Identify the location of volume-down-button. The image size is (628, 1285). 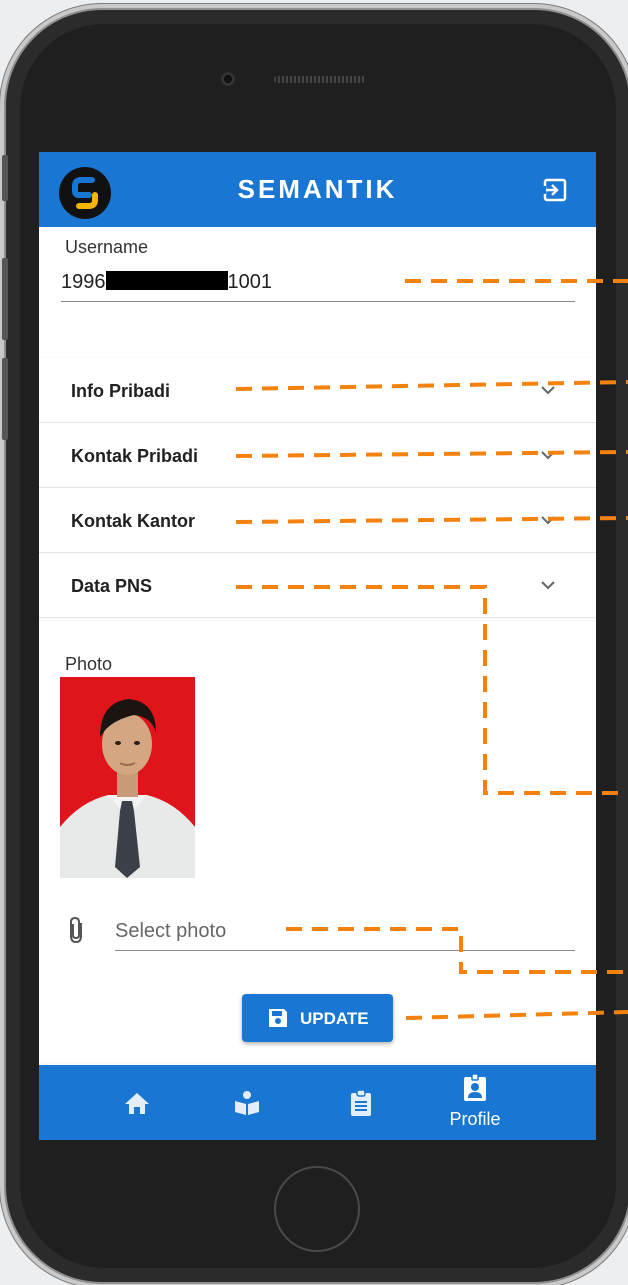
(5, 399).